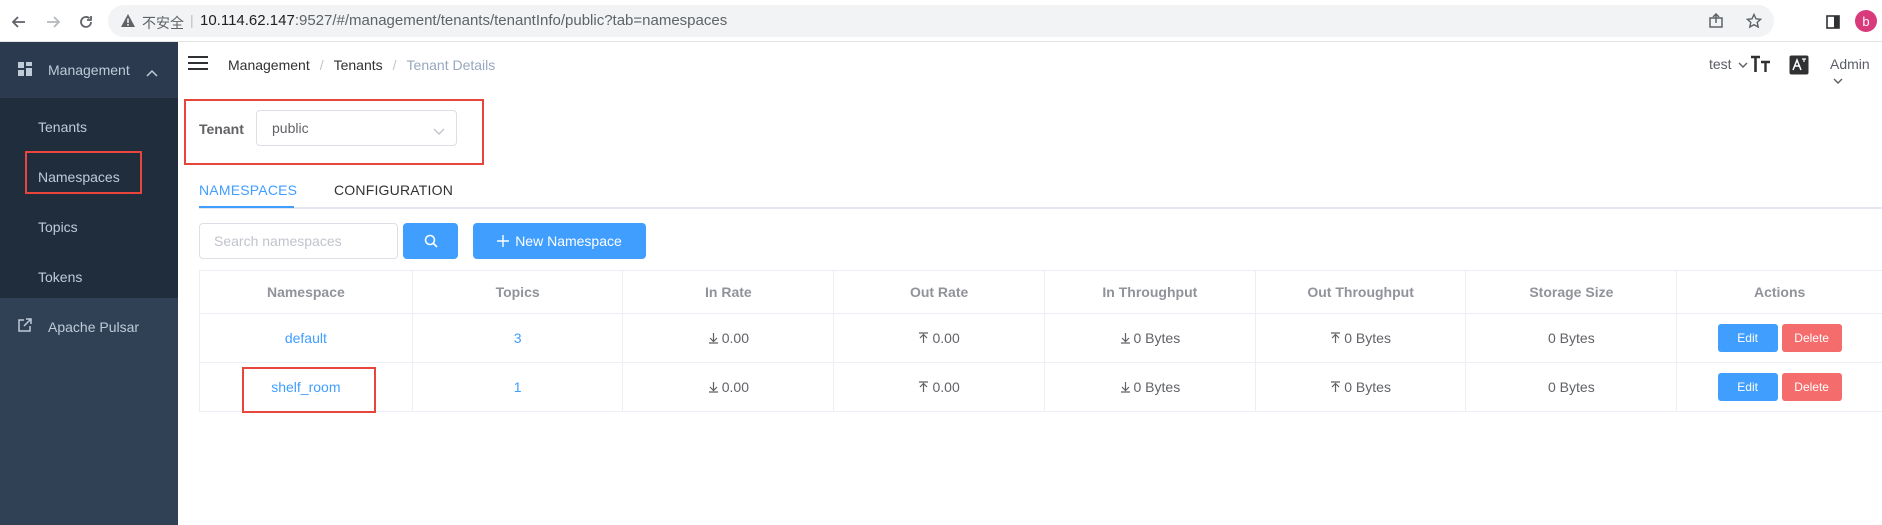  I want to click on highlight-box-tenant, so click(334, 132).